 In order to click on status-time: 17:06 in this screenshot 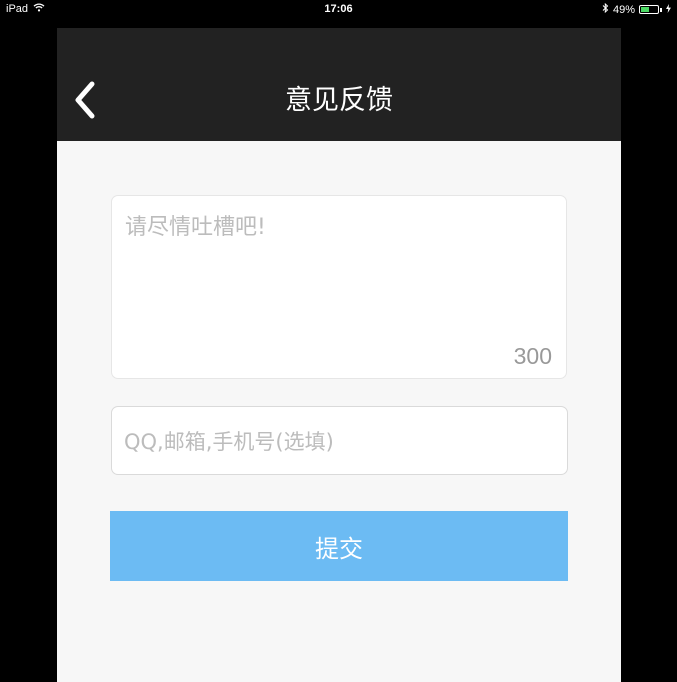, I will do `click(338, 9)`.